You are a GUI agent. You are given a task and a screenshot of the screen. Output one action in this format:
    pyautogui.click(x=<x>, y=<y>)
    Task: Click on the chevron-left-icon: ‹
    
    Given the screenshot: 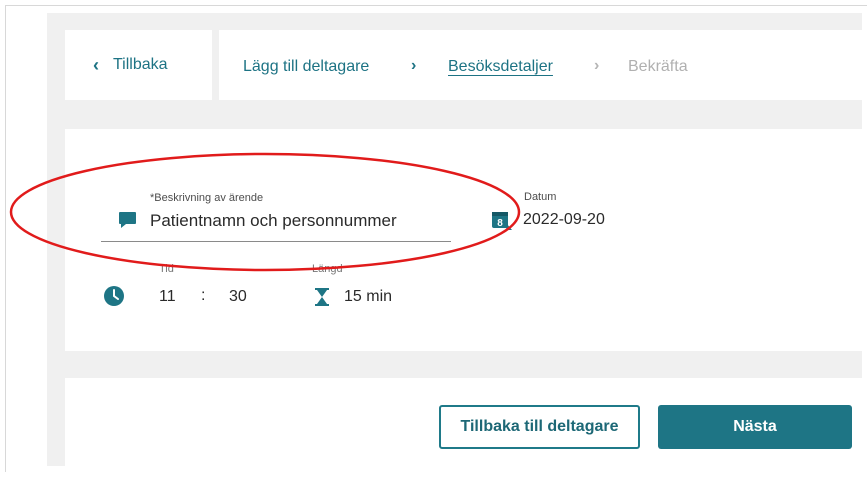 What is the action you would take?
    pyautogui.click(x=96, y=65)
    